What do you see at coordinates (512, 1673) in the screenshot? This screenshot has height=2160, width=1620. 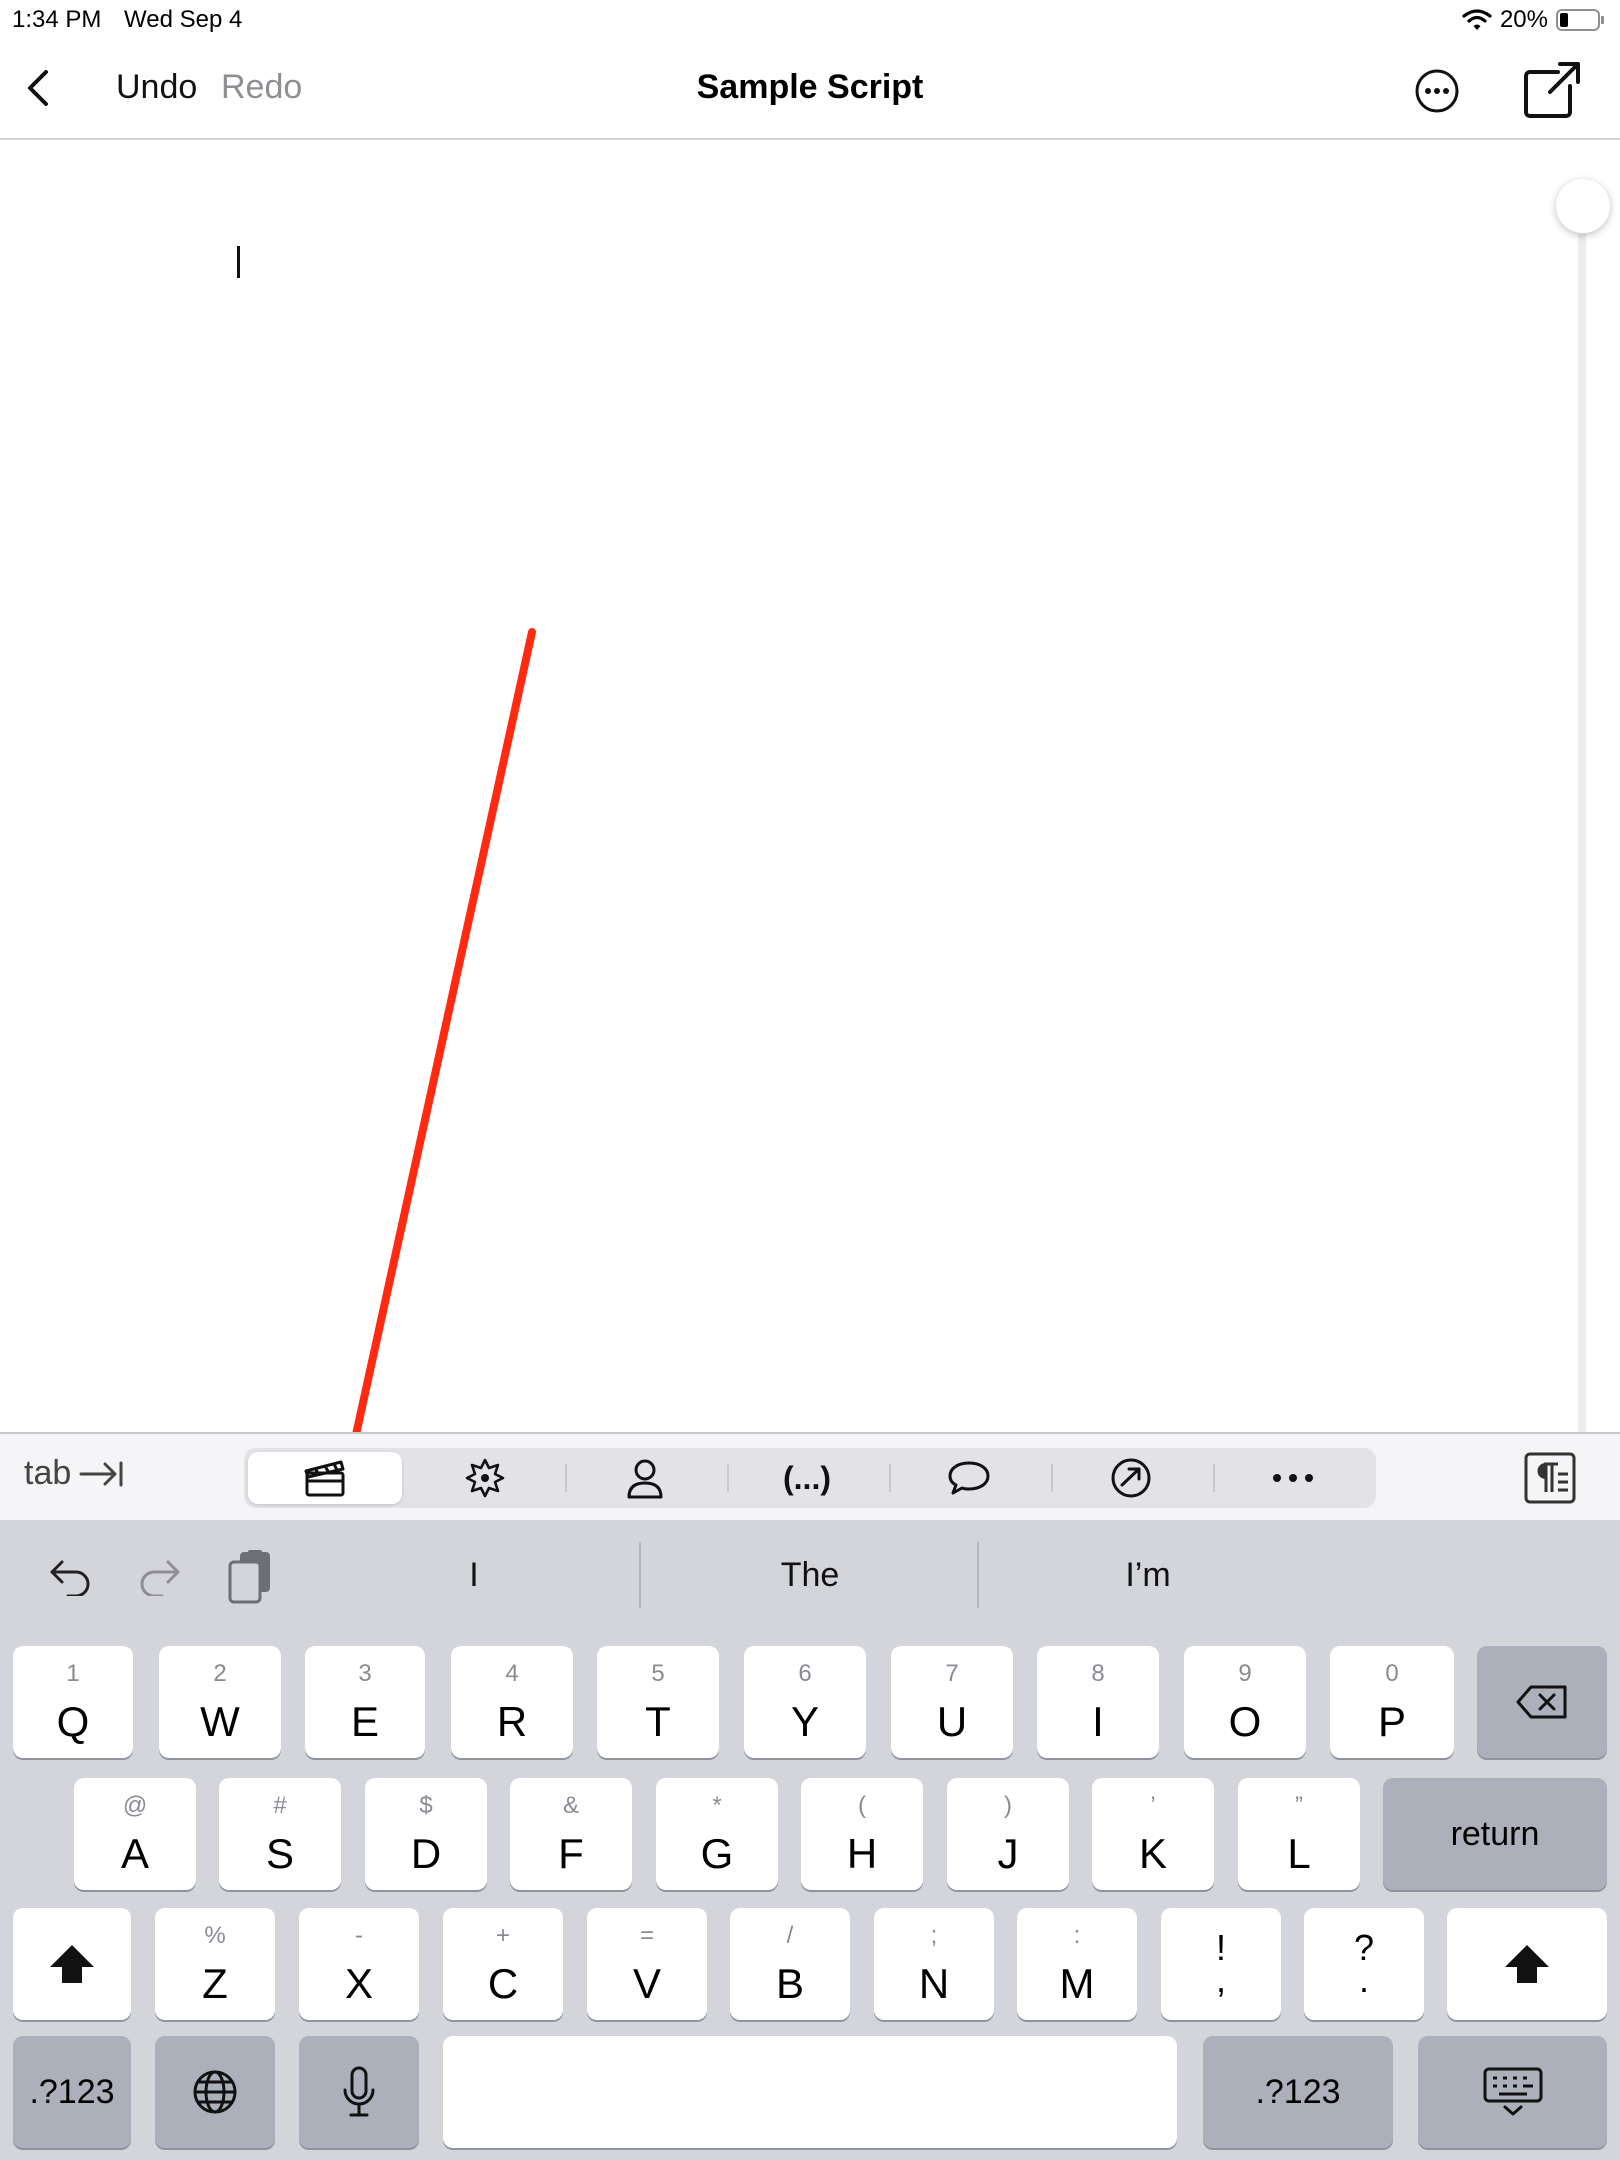 I see `key-alt-label: 4` at bounding box center [512, 1673].